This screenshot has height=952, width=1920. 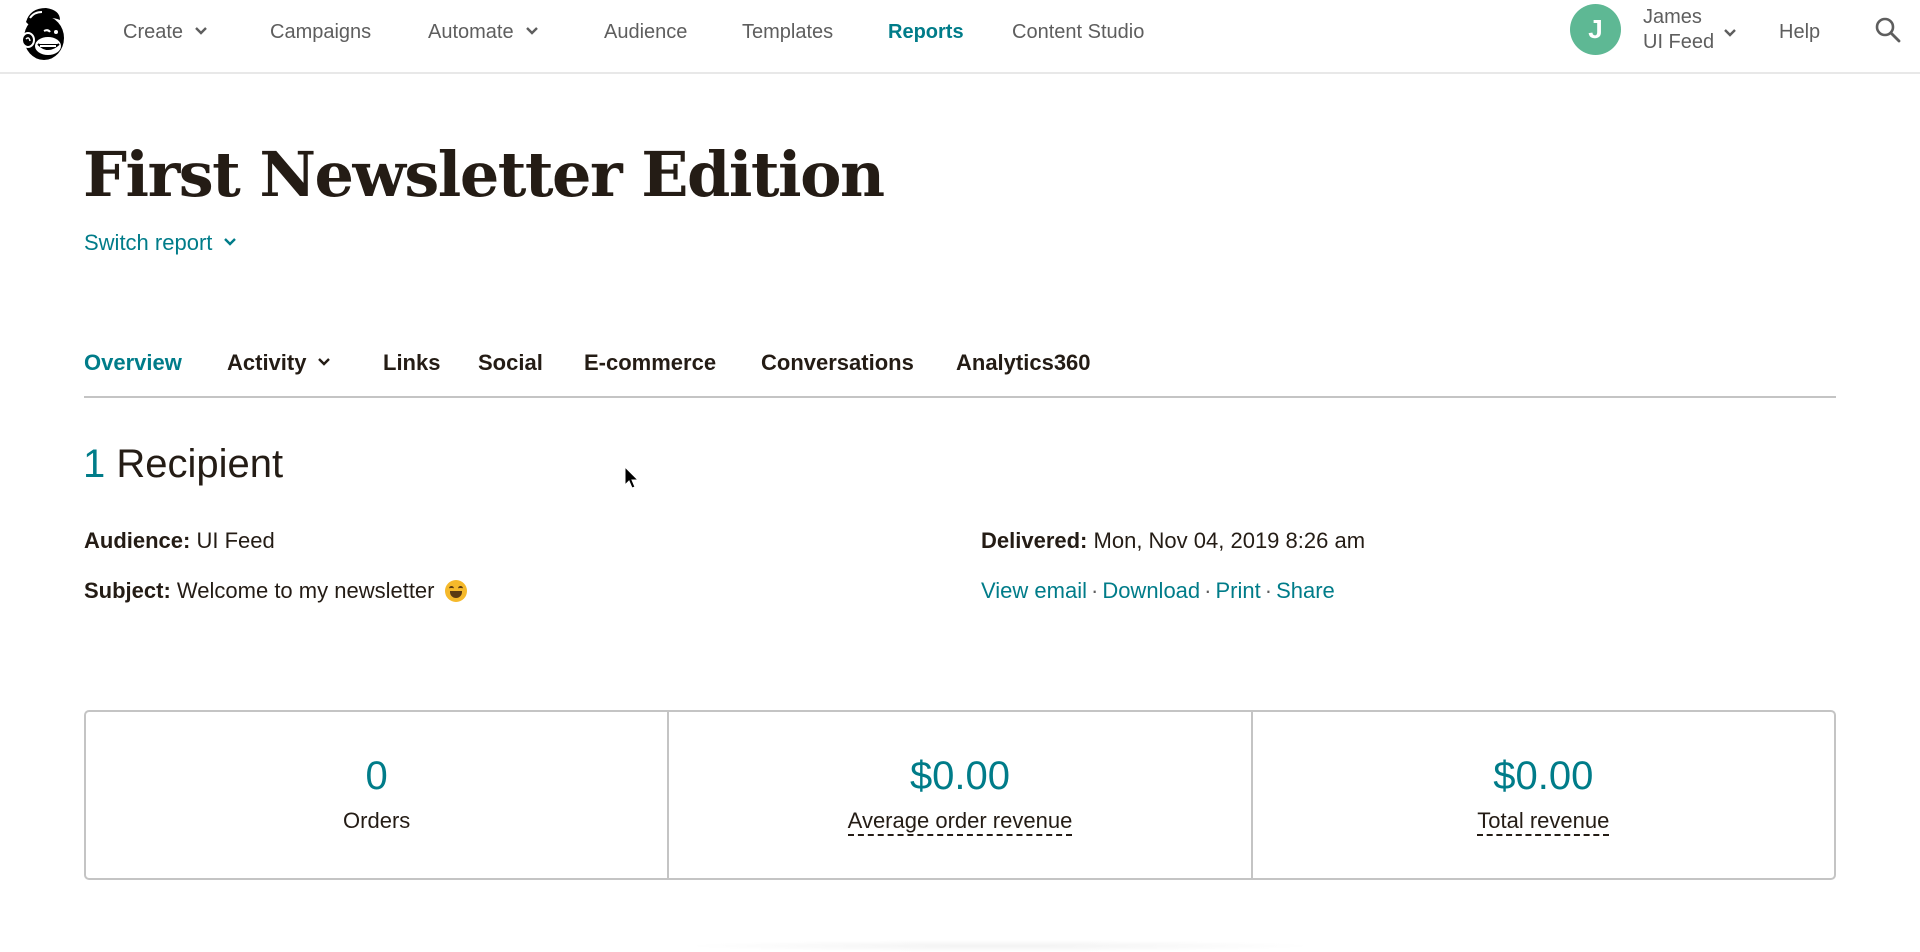 I want to click on nav-templates-label: Templates, so click(x=788, y=32).